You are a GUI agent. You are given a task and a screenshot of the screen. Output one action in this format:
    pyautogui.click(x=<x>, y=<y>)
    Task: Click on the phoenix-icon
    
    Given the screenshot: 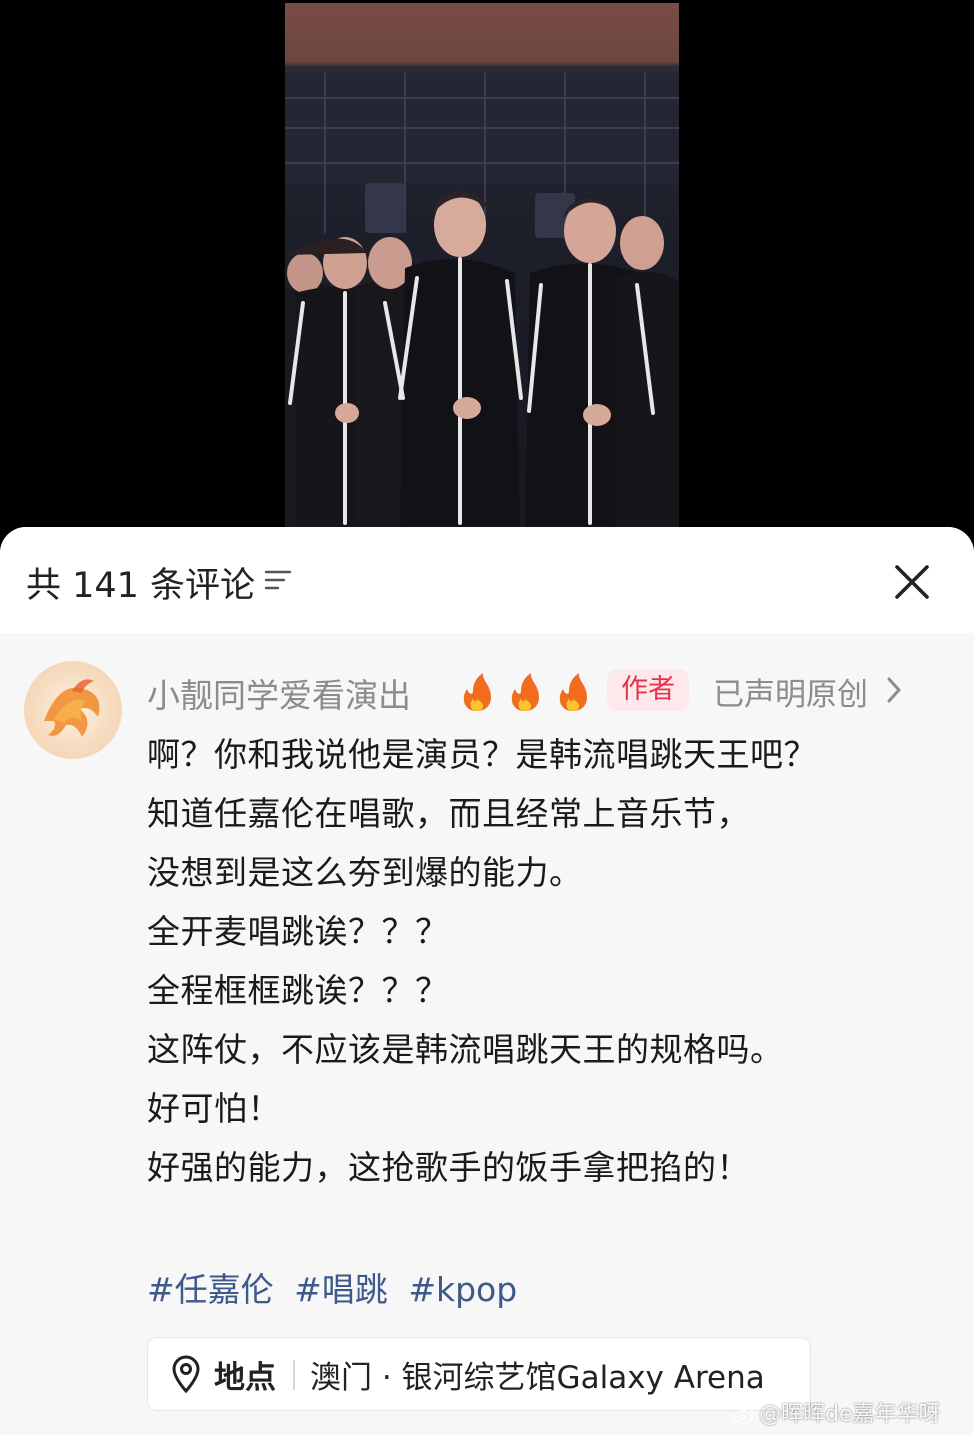 What is the action you would take?
    pyautogui.click(x=72, y=708)
    